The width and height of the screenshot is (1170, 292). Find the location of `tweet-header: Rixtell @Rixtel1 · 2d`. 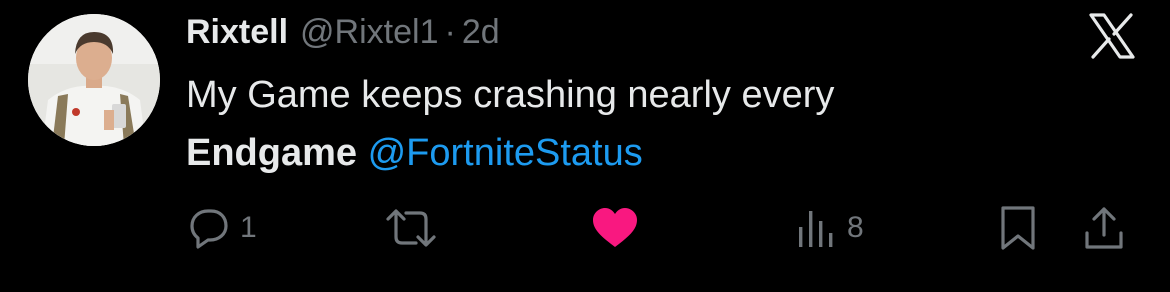

tweet-header: Rixtell @Rixtel1 · 2d is located at coordinates (343, 32).